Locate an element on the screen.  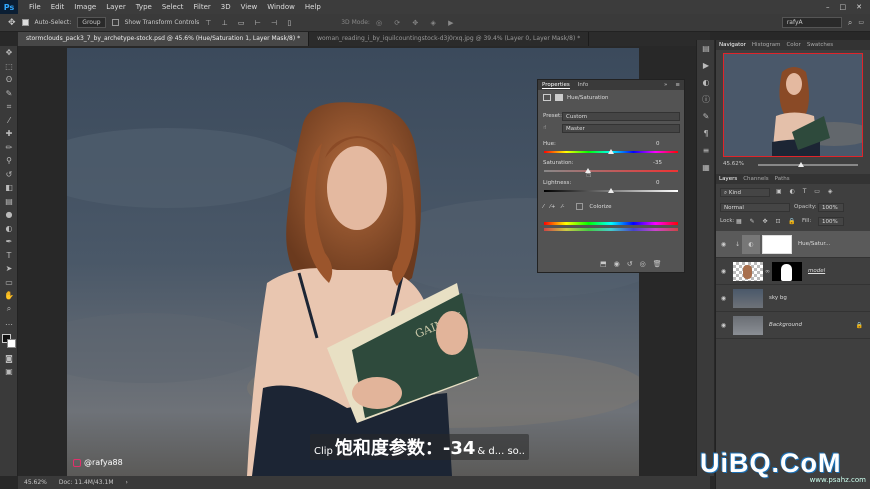
layer-row: ◉ Background 🔒 is located at coordinates (793, 325).